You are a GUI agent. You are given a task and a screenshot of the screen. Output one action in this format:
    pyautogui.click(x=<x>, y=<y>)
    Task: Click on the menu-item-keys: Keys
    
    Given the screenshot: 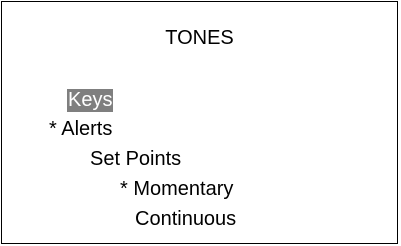 What is the action you would take?
    pyautogui.click(x=90, y=100)
    